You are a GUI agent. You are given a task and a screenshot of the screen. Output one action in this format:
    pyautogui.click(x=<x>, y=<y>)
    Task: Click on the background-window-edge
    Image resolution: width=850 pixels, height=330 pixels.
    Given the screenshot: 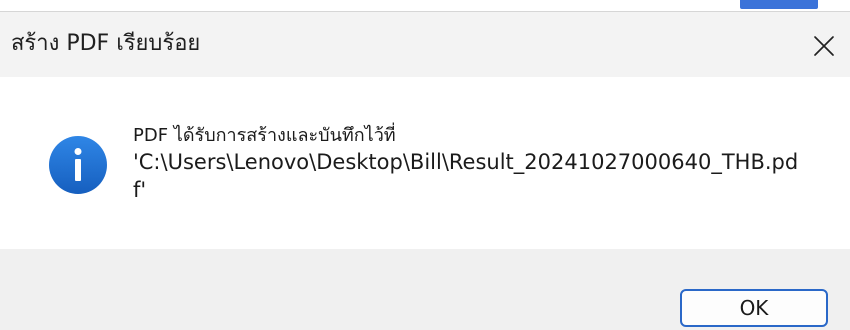 What is the action you would take?
    pyautogui.click(x=425, y=6)
    